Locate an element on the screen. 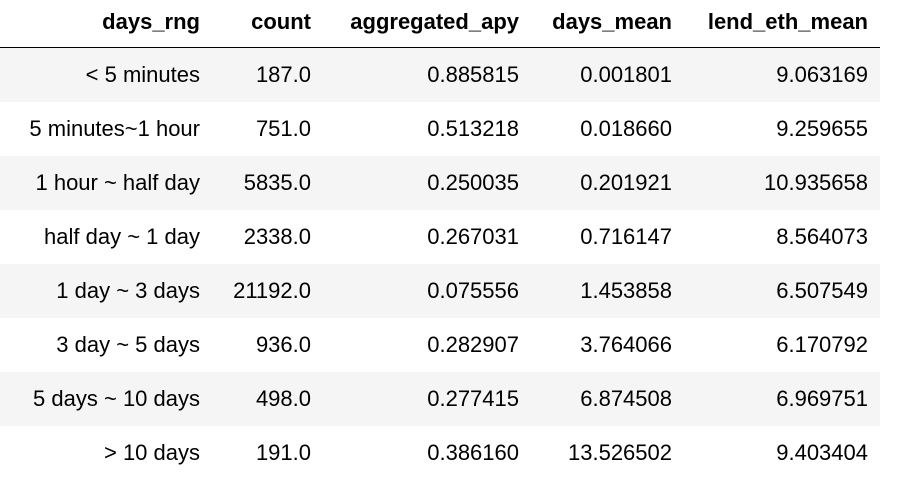 This screenshot has width=906, height=480. cell-lend-eth-mean: 9.063169 is located at coordinates (822, 74).